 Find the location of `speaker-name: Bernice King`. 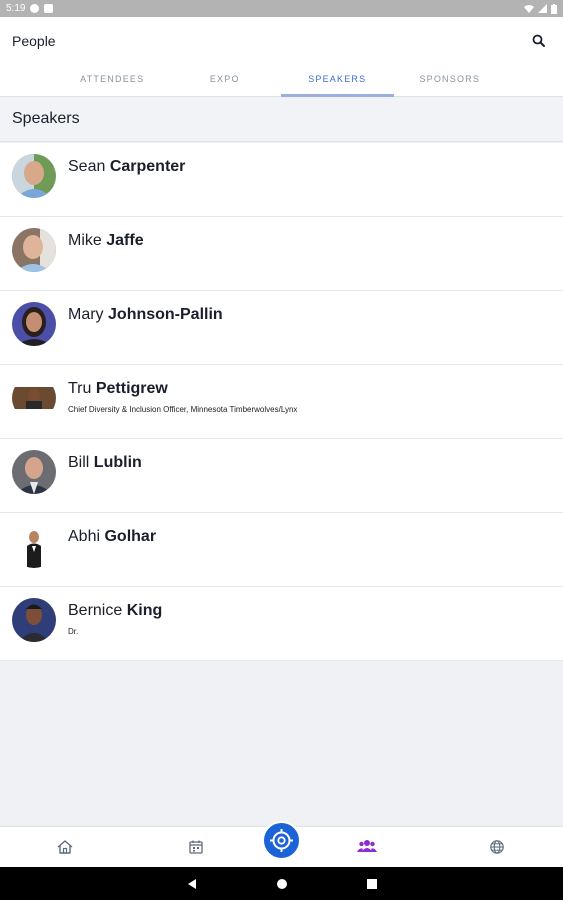

speaker-name: Bernice King is located at coordinates (115, 611).